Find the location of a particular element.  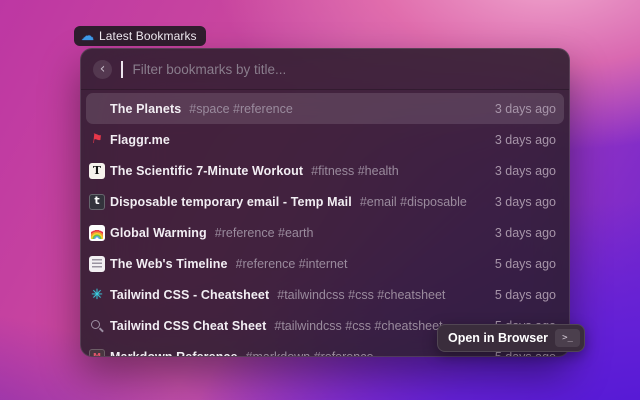

chevron-left-icon: ‹ is located at coordinates (102, 68).